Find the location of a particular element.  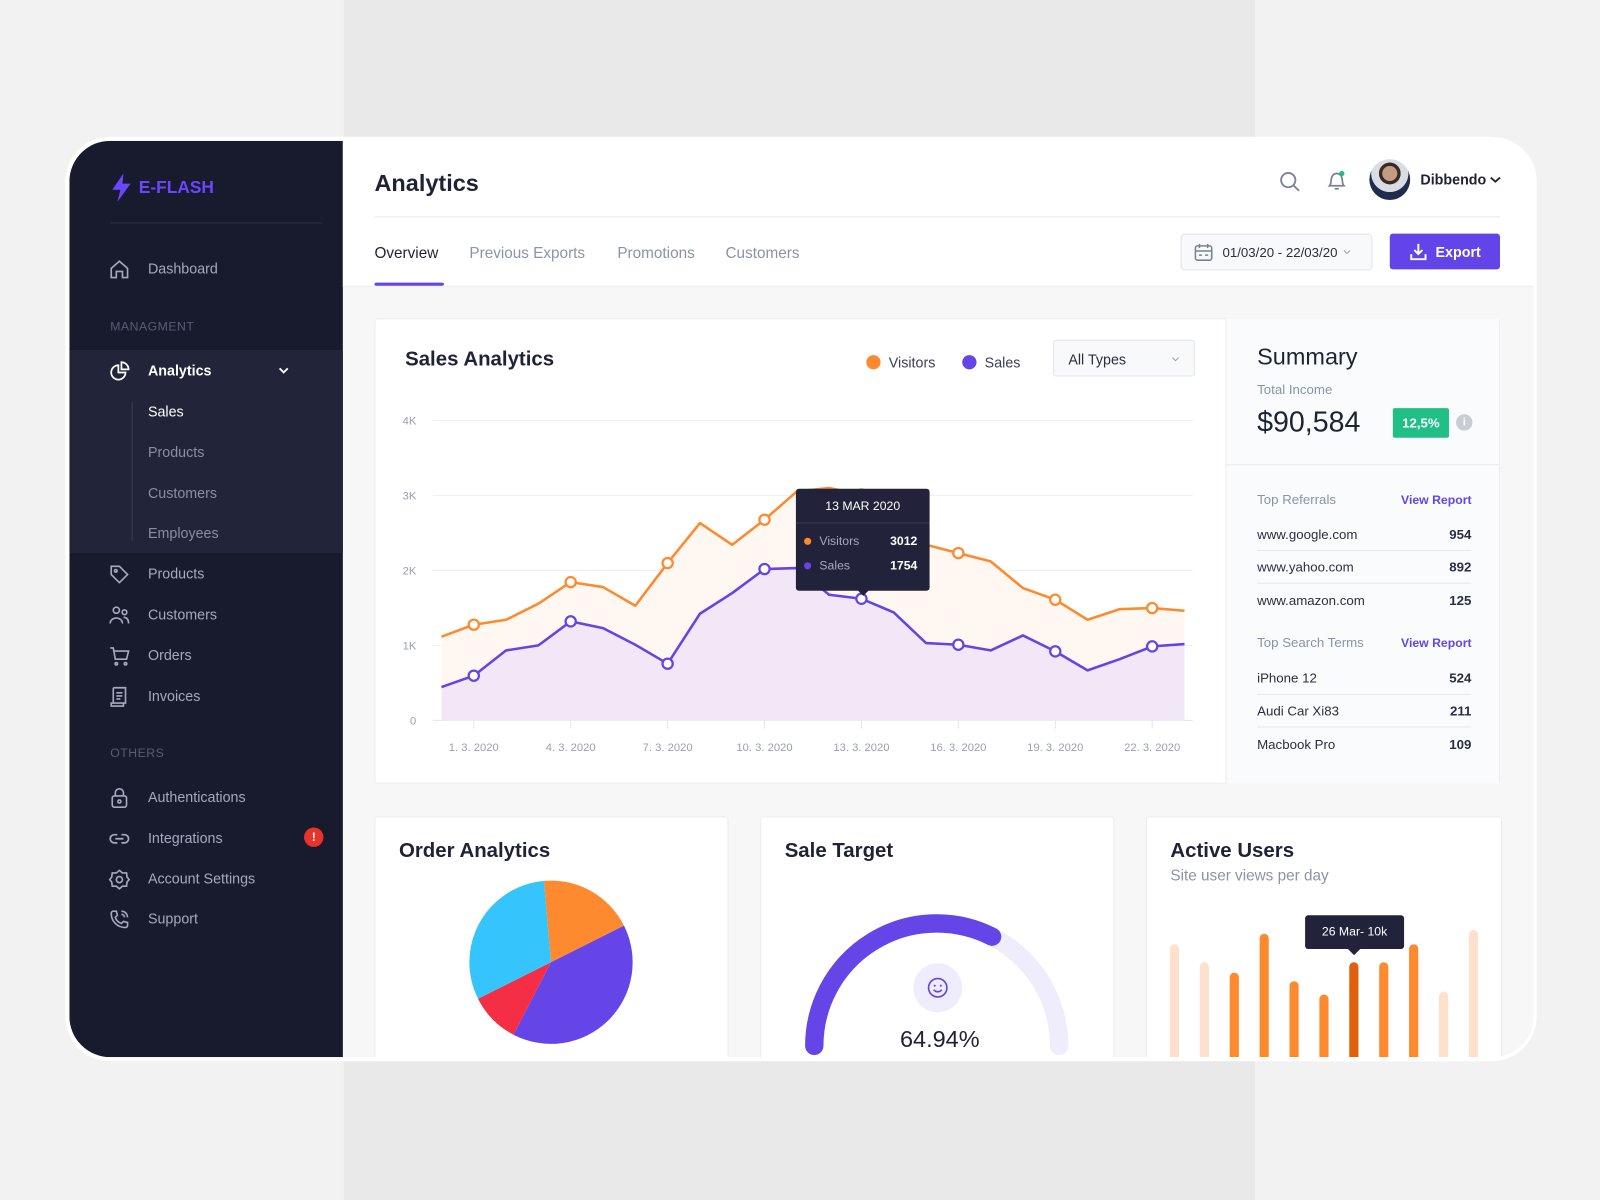

gauge-track is located at coordinates (937, 985).